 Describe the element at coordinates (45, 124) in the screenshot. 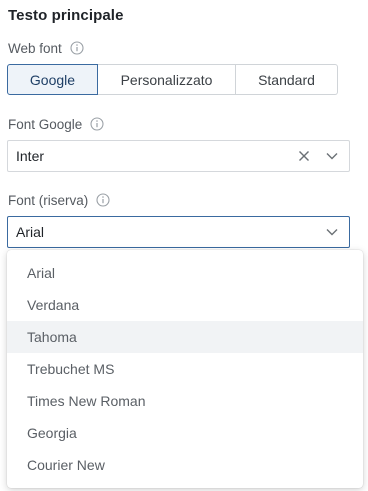

I see `google-font-label: Font Google` at that location.